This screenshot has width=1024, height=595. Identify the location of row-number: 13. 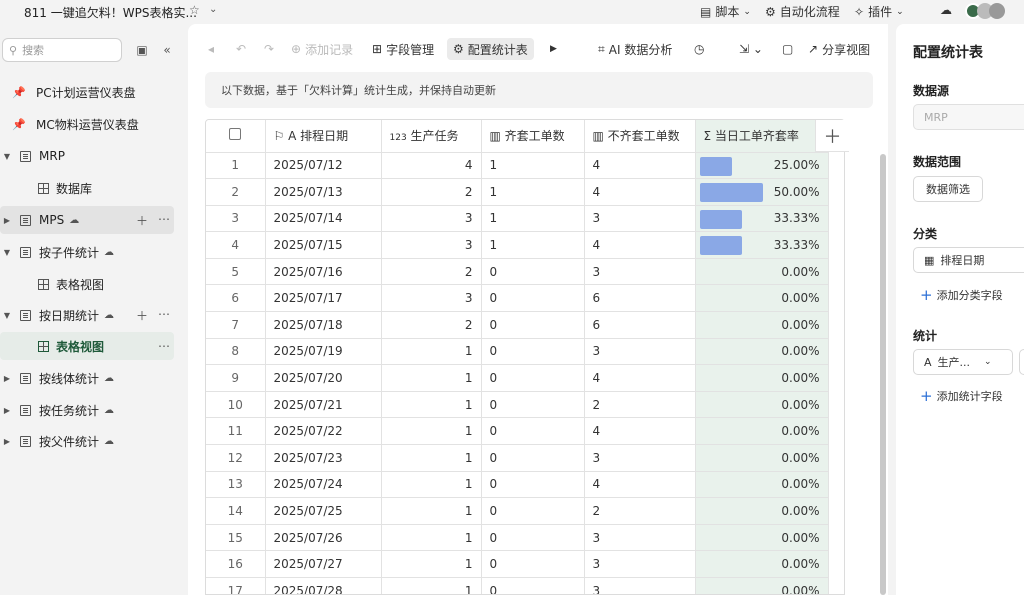
(236, 485).